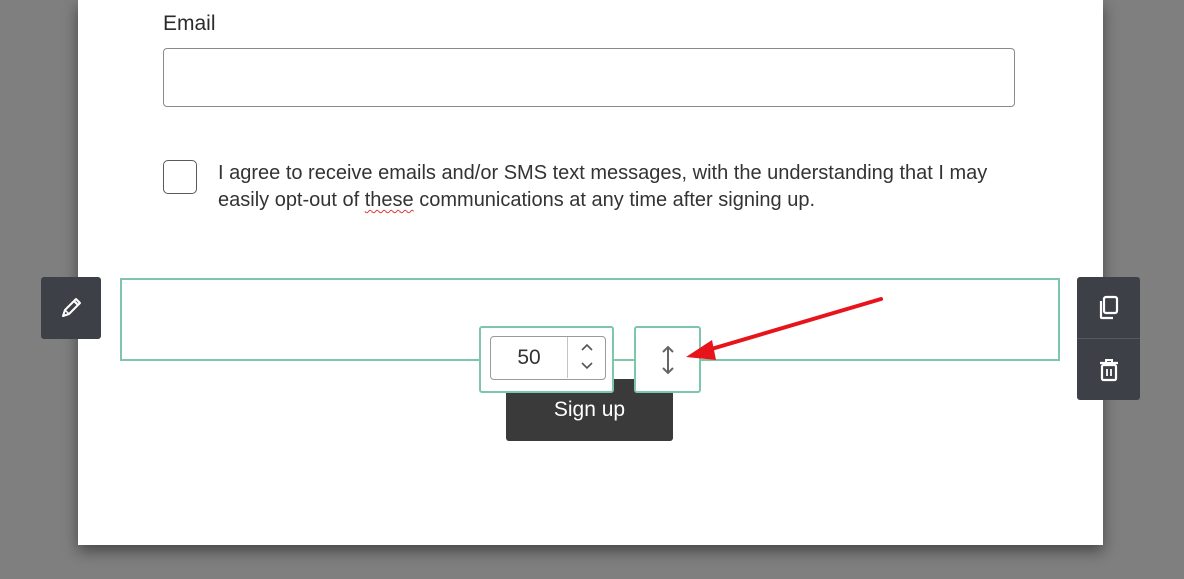 Image resolution: width=1184 pixels, height=579 pixels. What do you see at coordinates (589, 409) in the screenshot?
I see `sign-up-label: Sign up` at bounding box center [589, 409].